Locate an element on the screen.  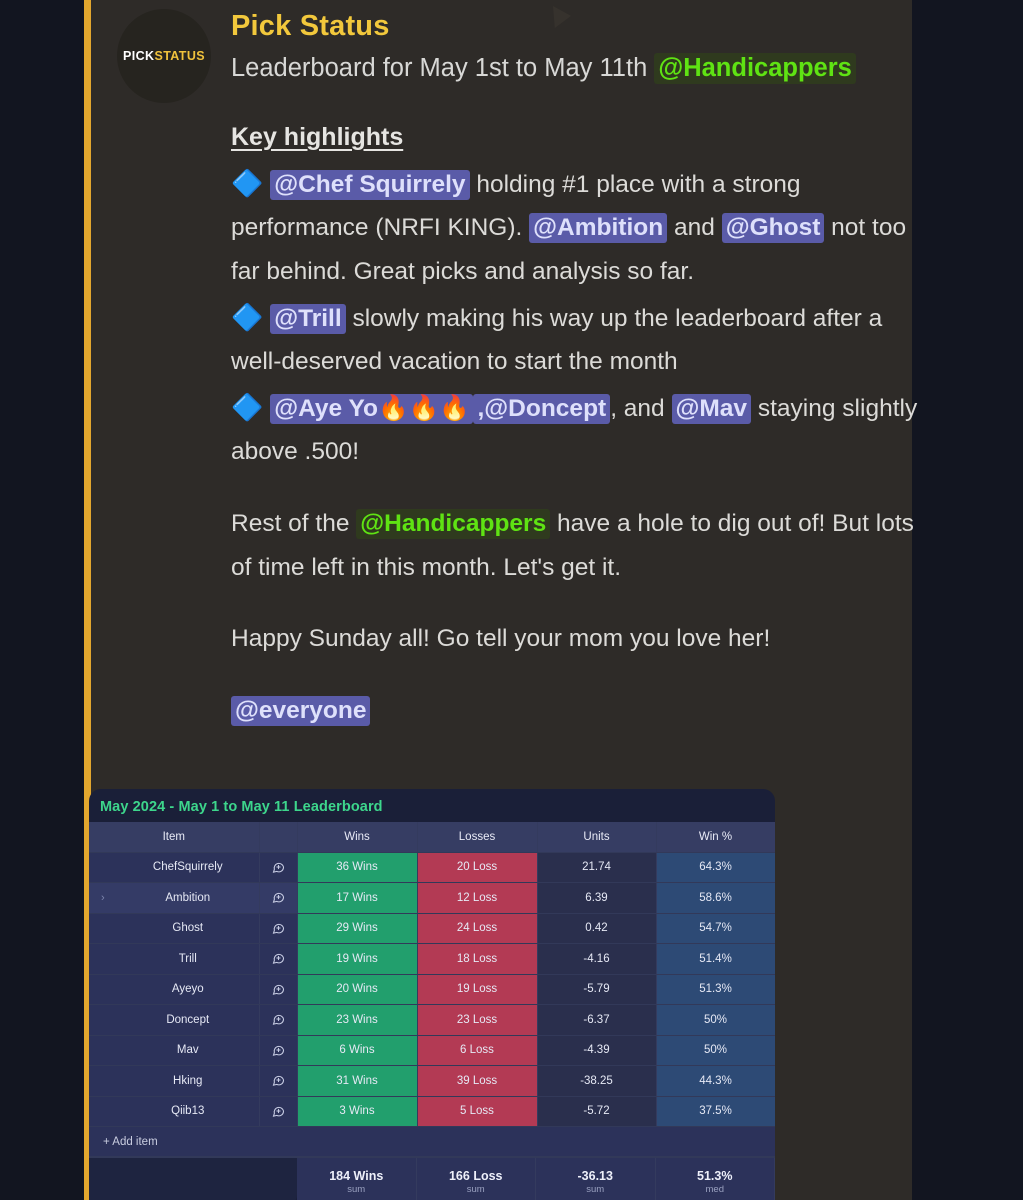
mention-doncept: @Doncept is located at coordinates (545, 408).